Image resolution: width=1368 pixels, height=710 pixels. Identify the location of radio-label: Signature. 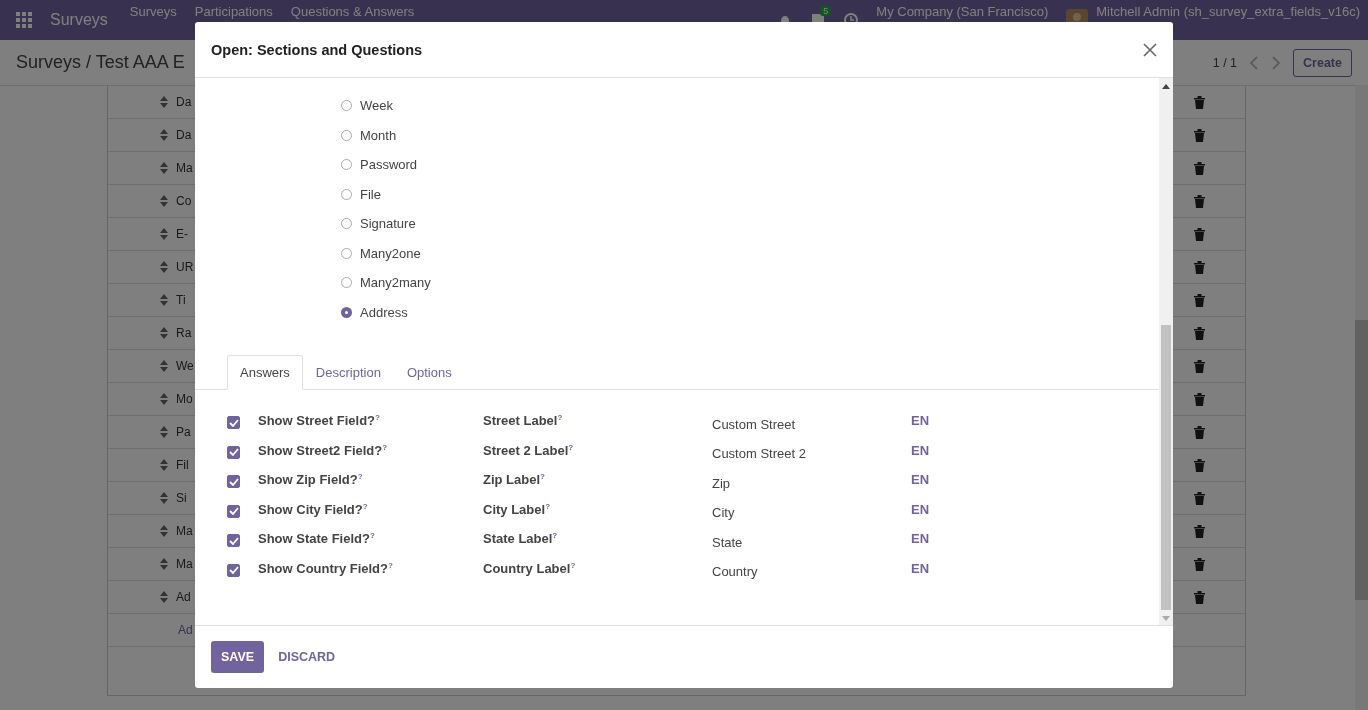
(388, 224).